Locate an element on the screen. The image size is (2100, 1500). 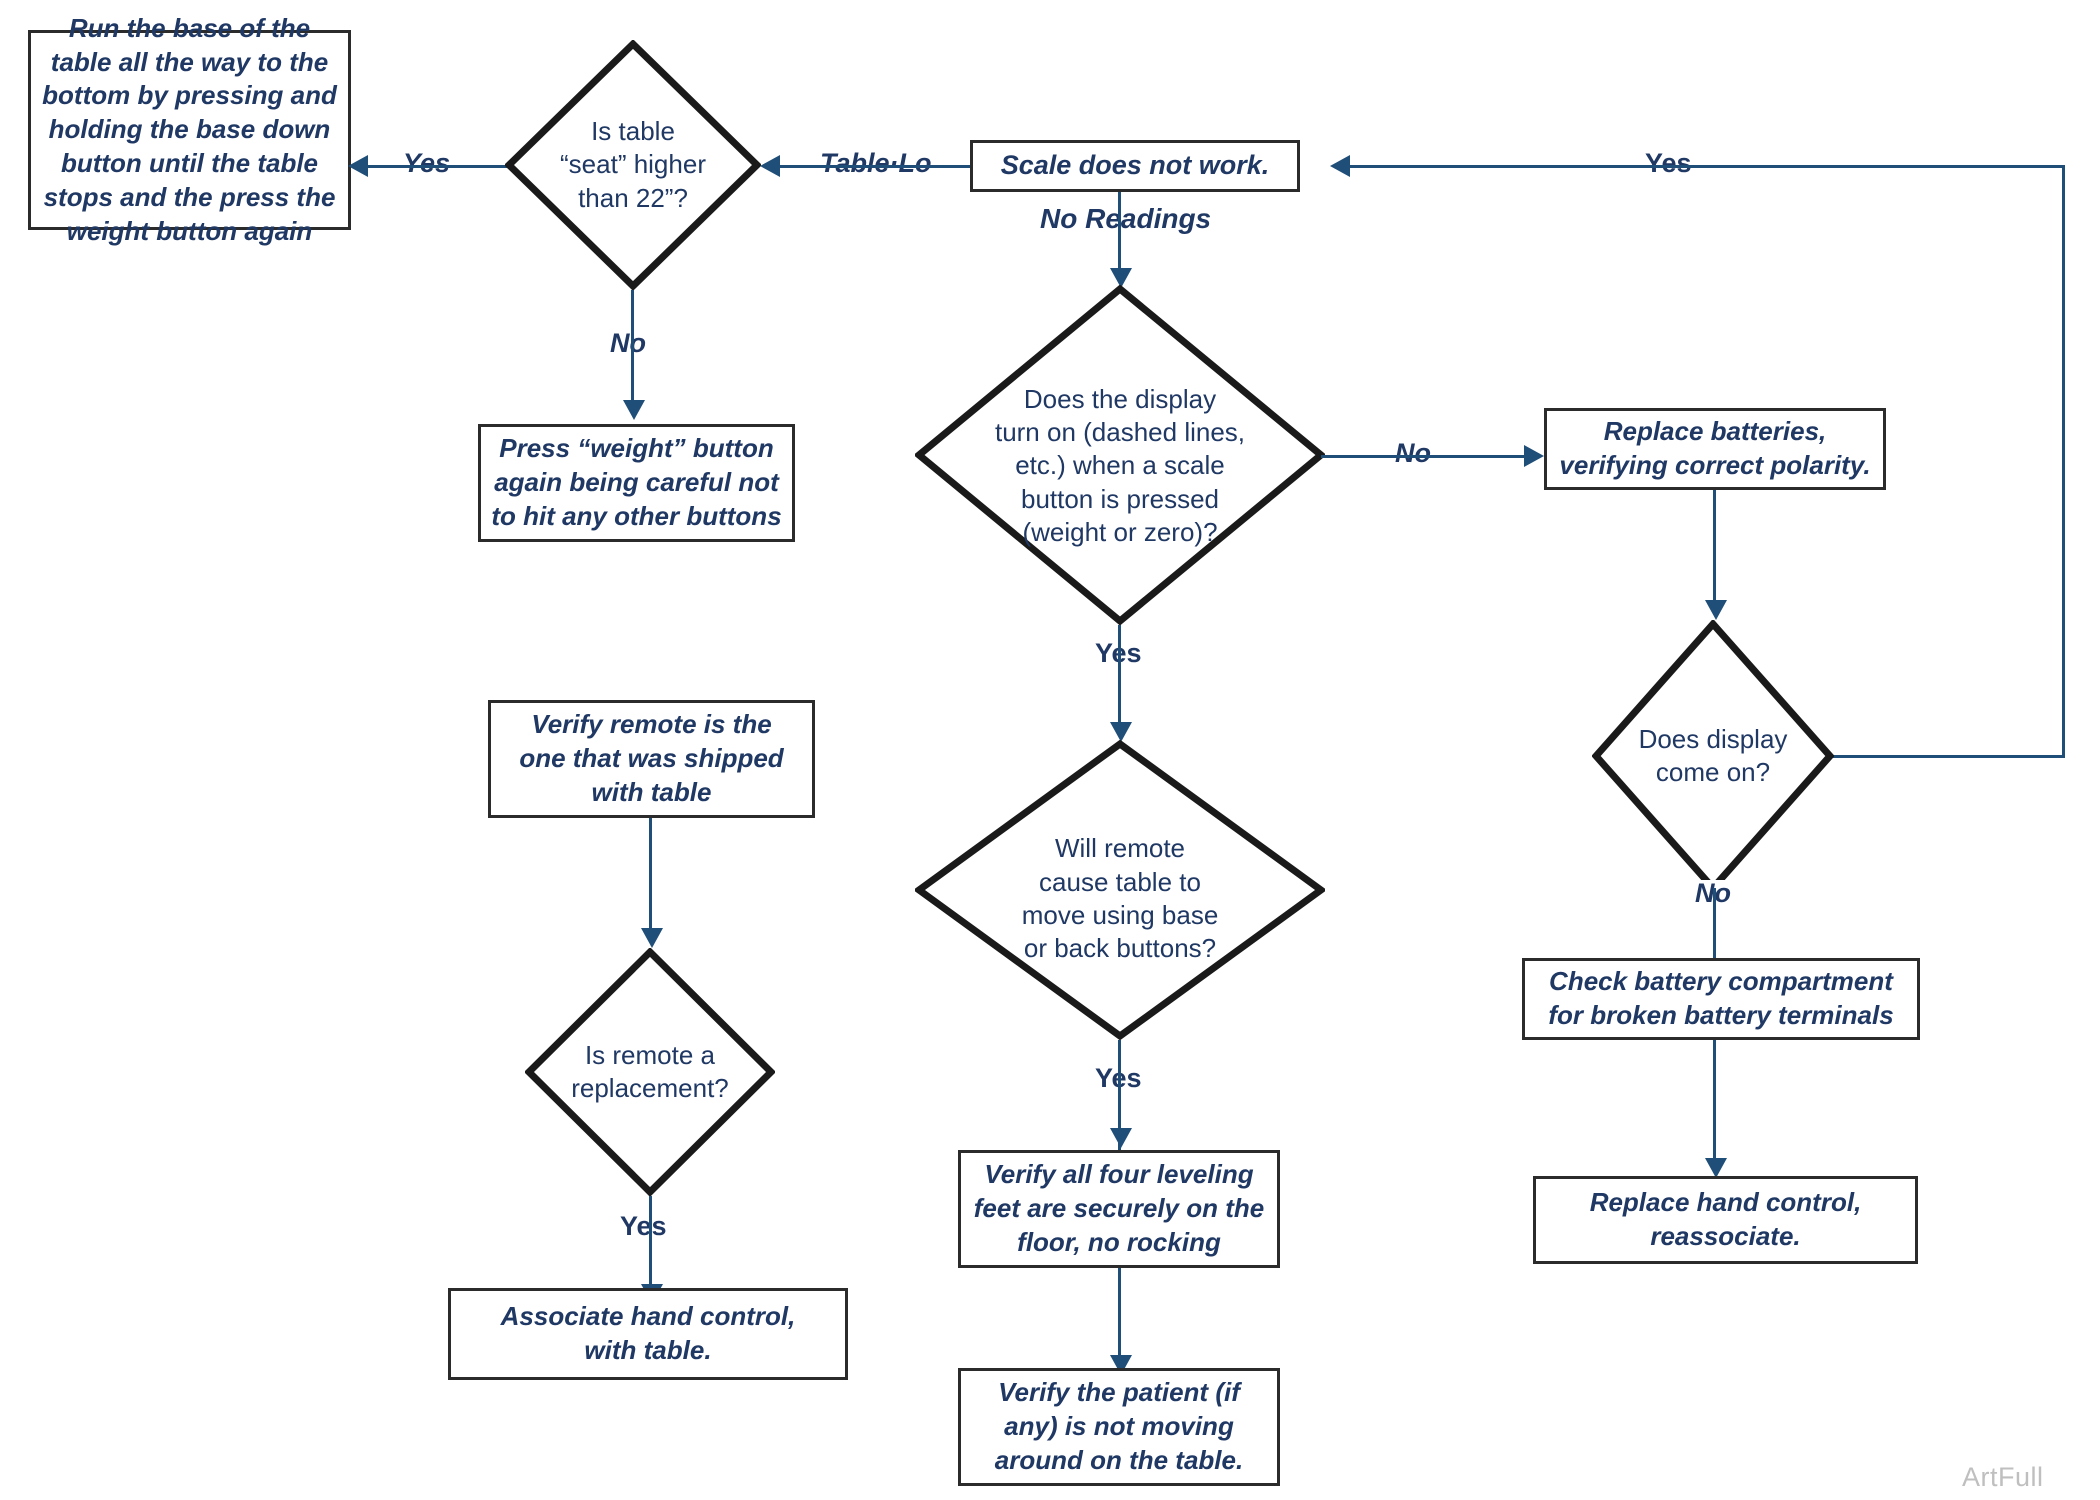
node-scale-does-not-work: Scale does not work. is located at coordinates (1135, 166).